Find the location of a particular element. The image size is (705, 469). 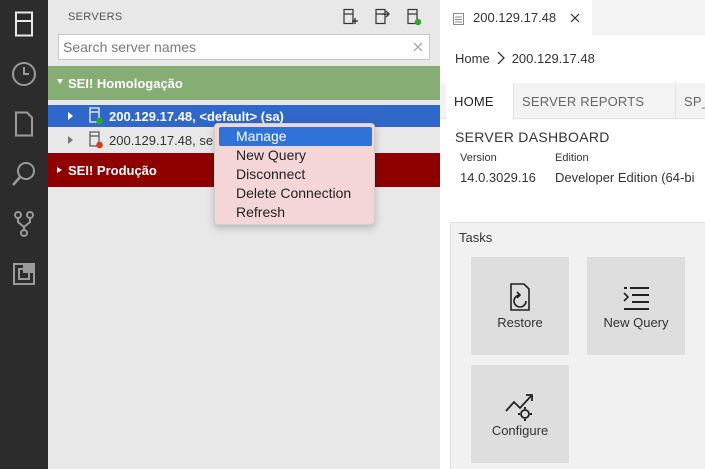

collapsed-caret-icon is located at coordinates (59, 170).